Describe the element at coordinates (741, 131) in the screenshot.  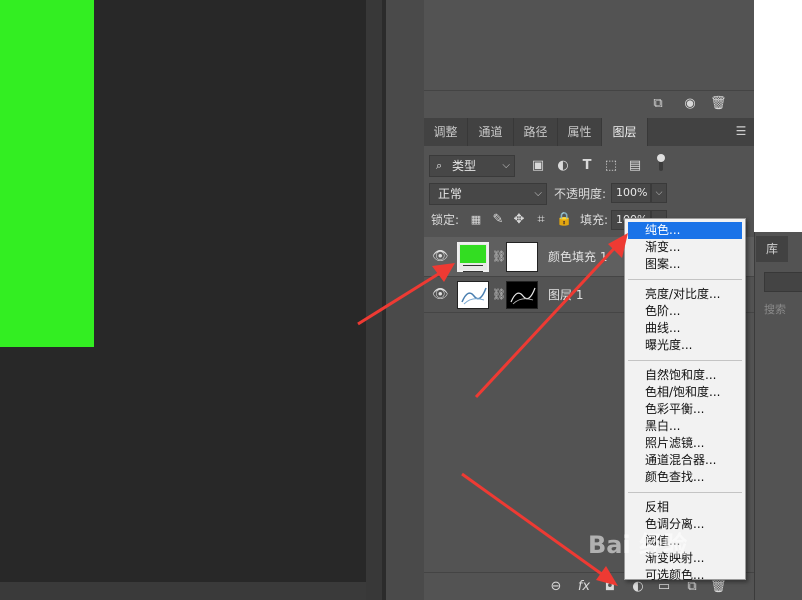
I see `panel-menu-icon: ☰` at that location.